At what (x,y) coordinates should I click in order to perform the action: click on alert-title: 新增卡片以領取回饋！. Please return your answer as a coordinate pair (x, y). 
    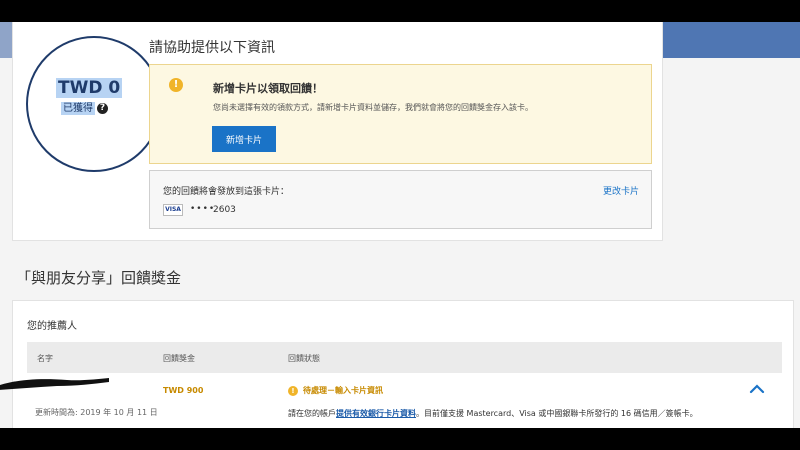
    Looking at the image, I should click on (268, 88).